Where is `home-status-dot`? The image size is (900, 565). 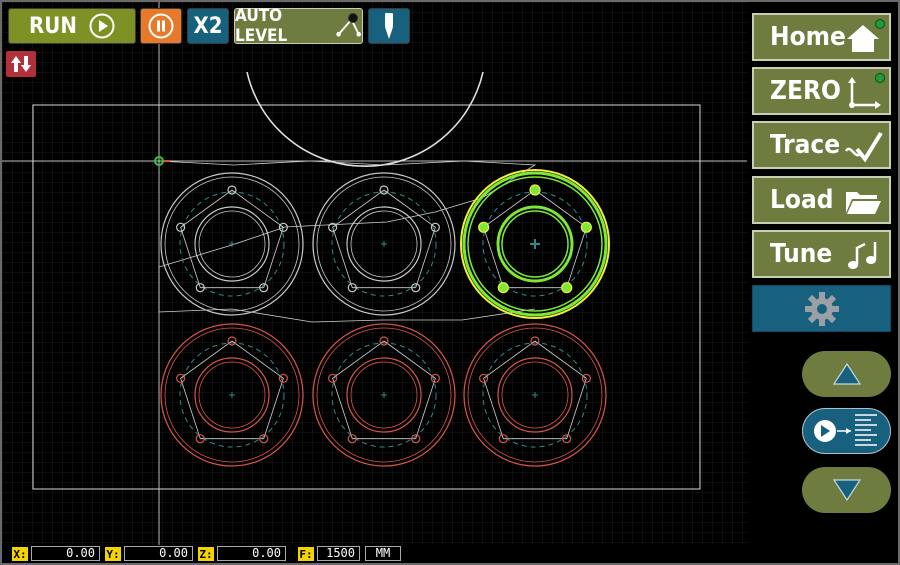
home-status-dot is located at coordinates (880, 24).